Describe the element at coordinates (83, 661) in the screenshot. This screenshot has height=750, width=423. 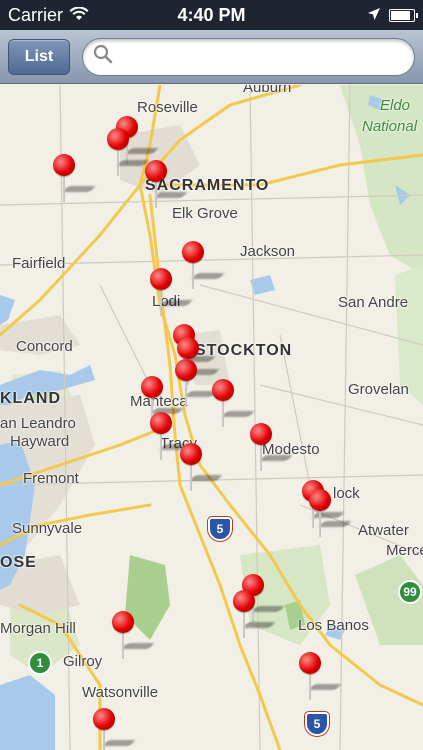
I see `label-gilroy: Gilroy` at that location.